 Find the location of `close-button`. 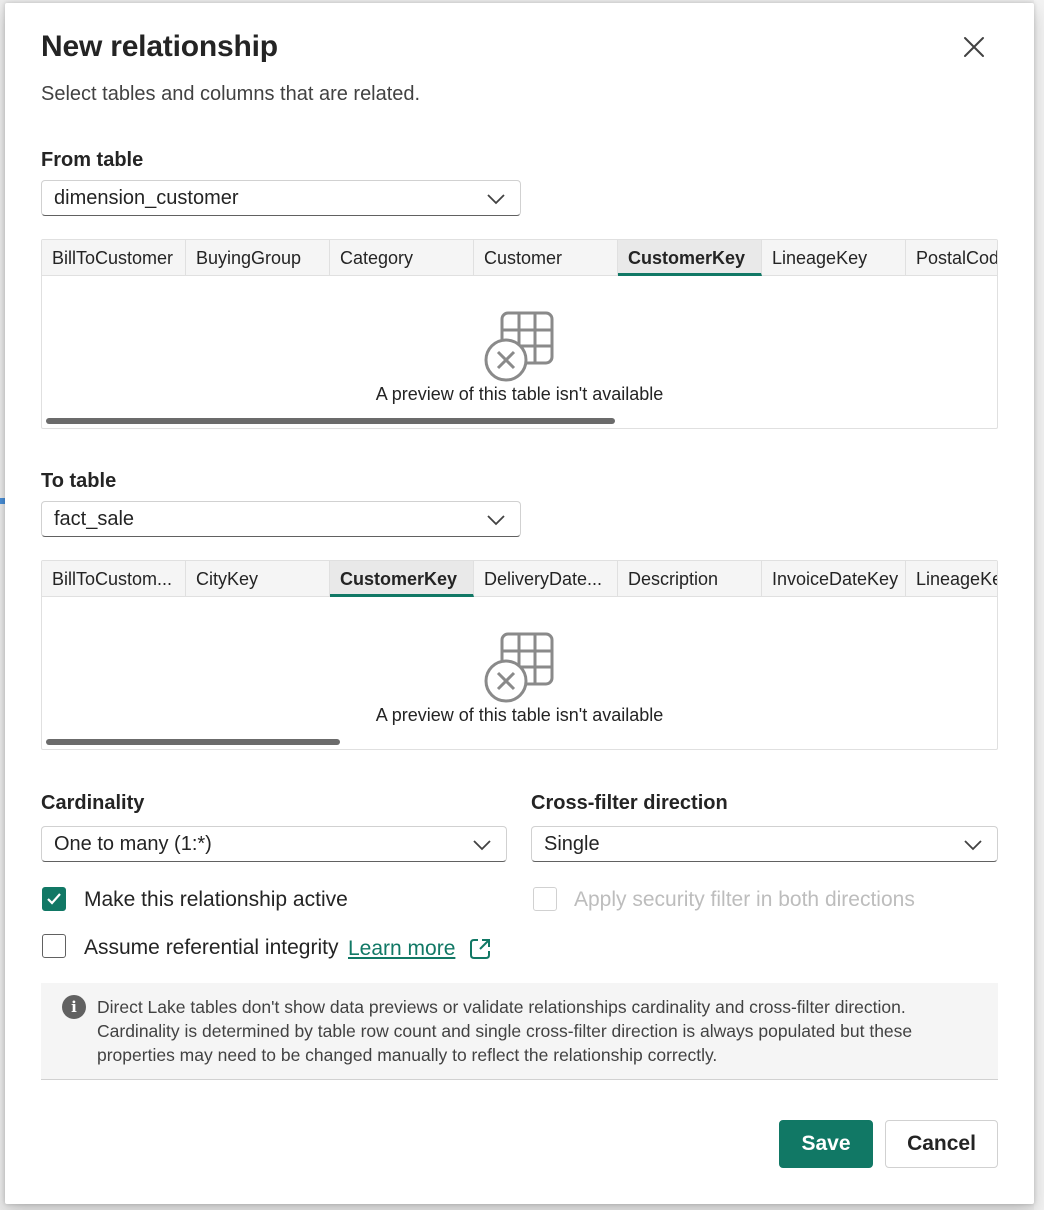

close-button is located at coordinates (974, 47).